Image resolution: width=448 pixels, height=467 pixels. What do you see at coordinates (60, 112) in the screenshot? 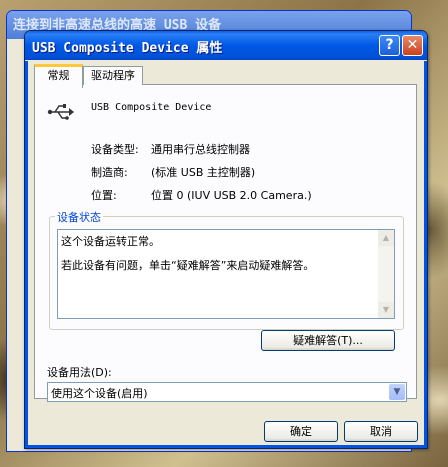
I see `usb-icon` at bounding box center [60, 112].